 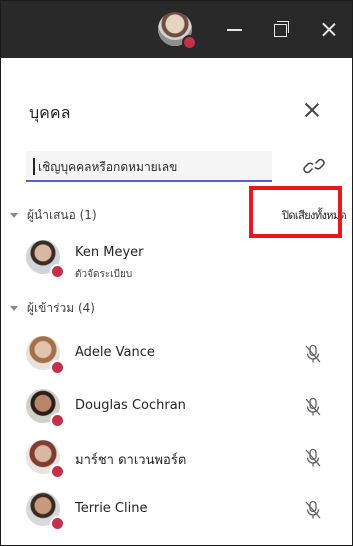 What do you see at coordinates (111, 508) in the screenshot?
I see `person-name: Terrie Cline` at bounding box center [111, 508].